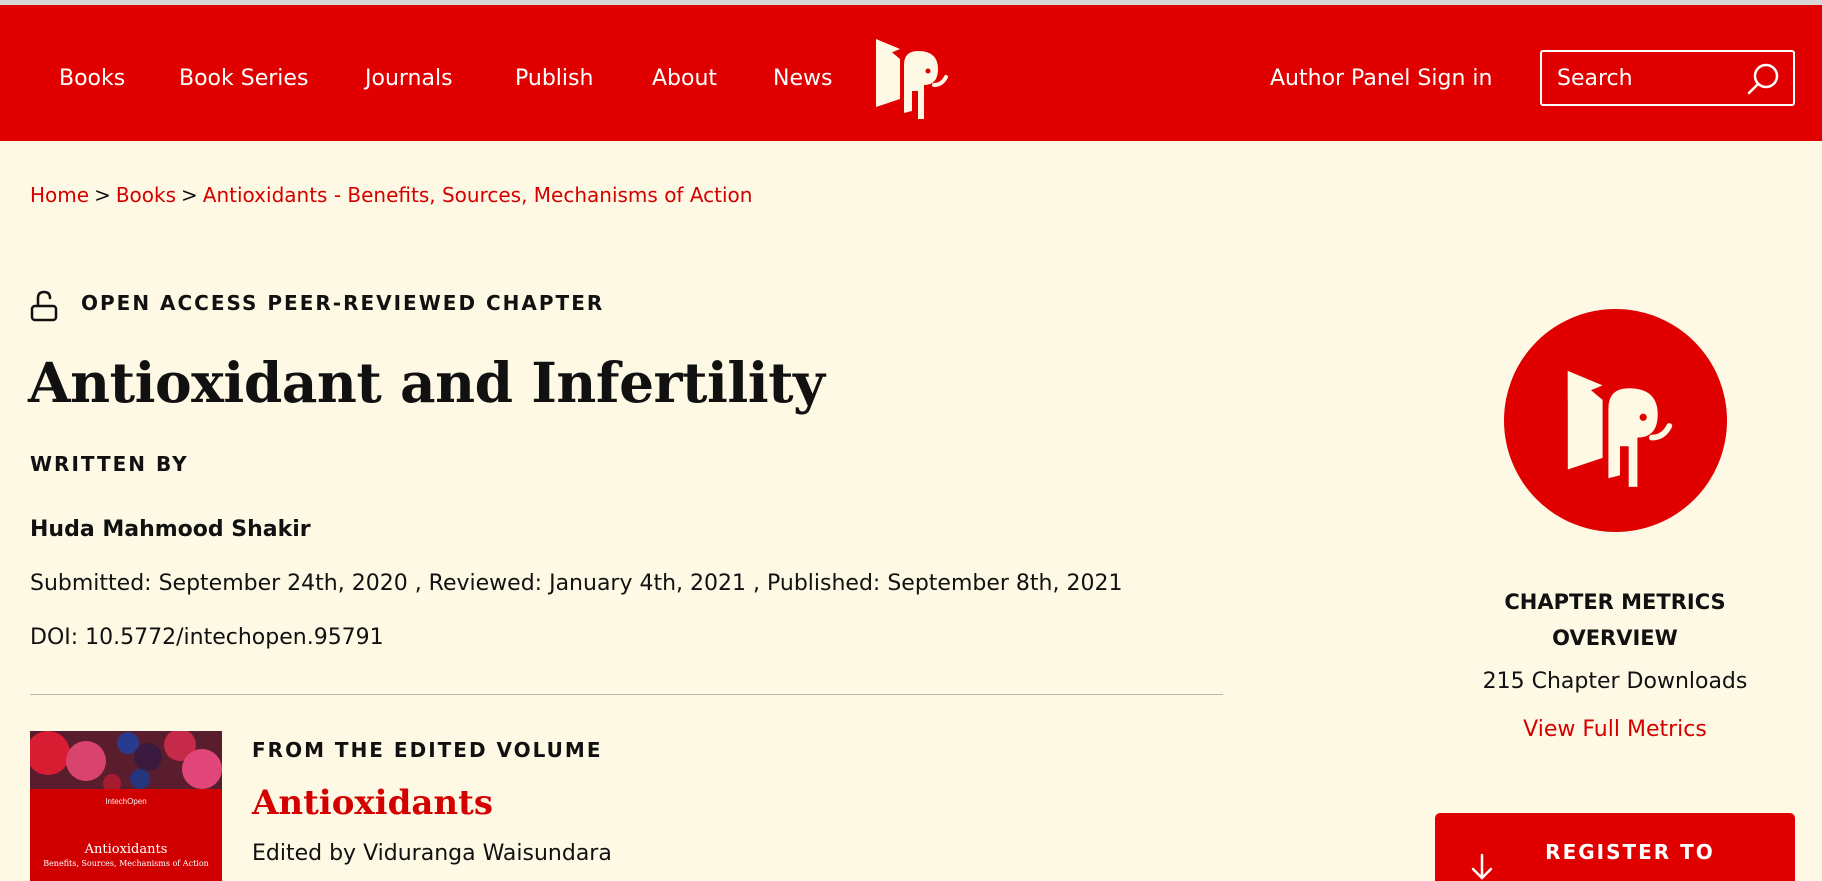  What do you see at coordinates (126, 760) in the screenshot?
I see `cover-berries-image` at bounding box center [126, 760].